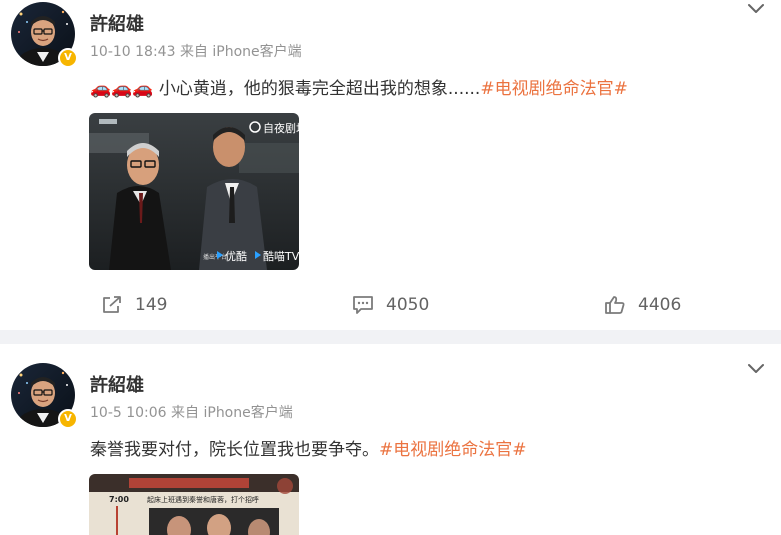 The height and width of the screenshot is (535, 781). What do you see at coordinates (215, 257) in the screenshot?
I see `platform-label: 播出平台` at bounding box center [215, 257].